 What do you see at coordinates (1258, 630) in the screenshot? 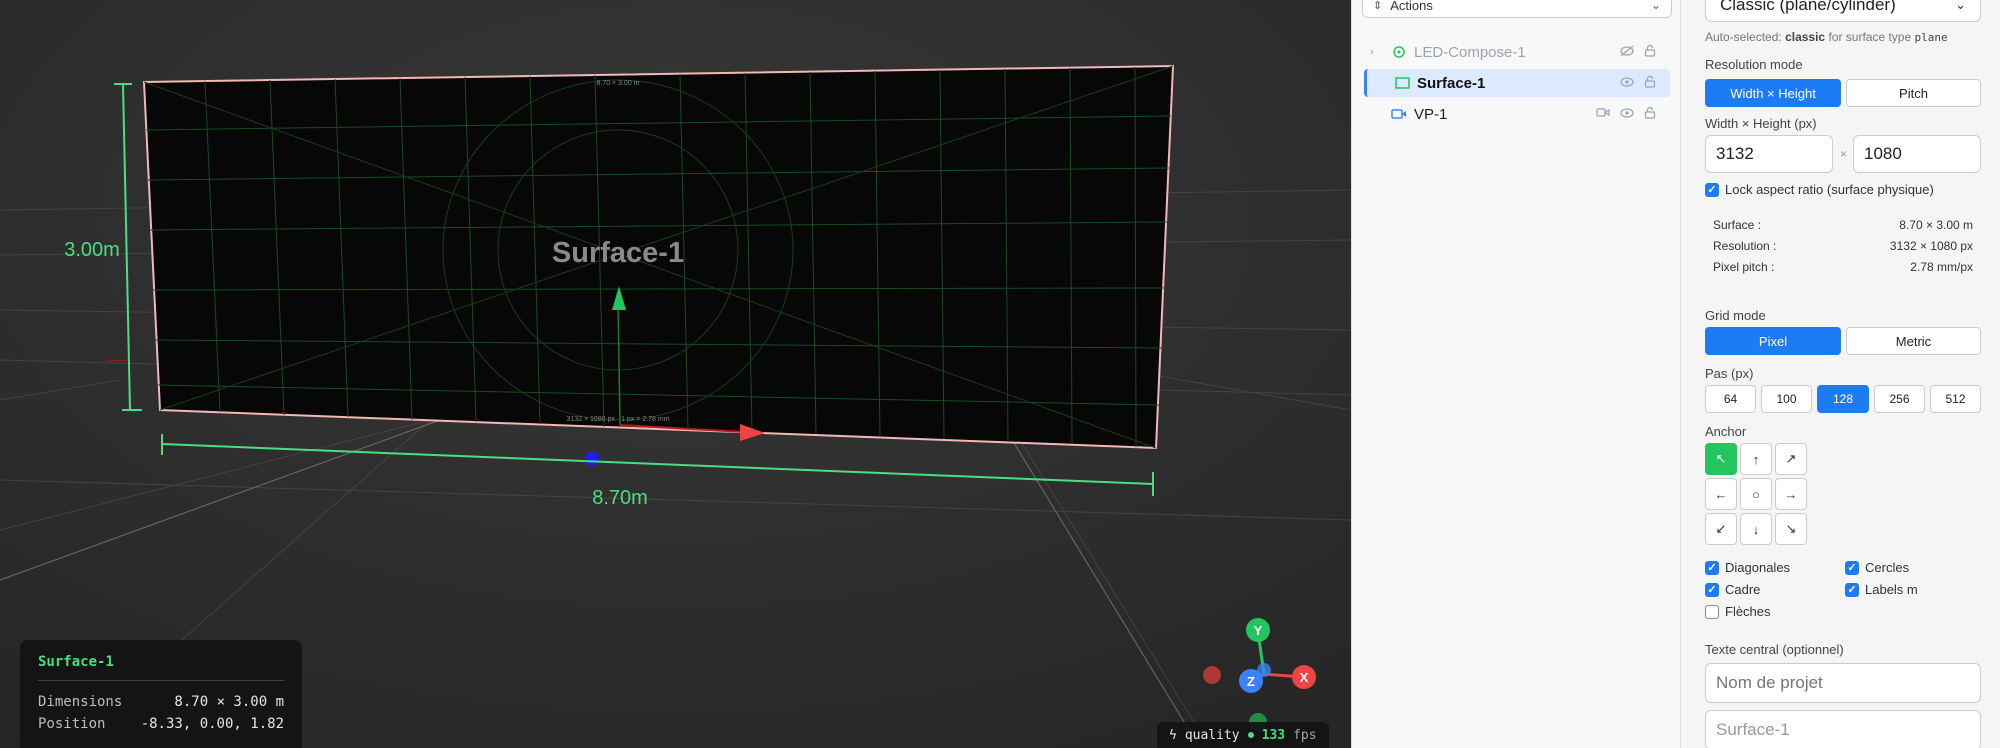
I see `gizmo-y-label: Y` at bounding box center [1258, 630].